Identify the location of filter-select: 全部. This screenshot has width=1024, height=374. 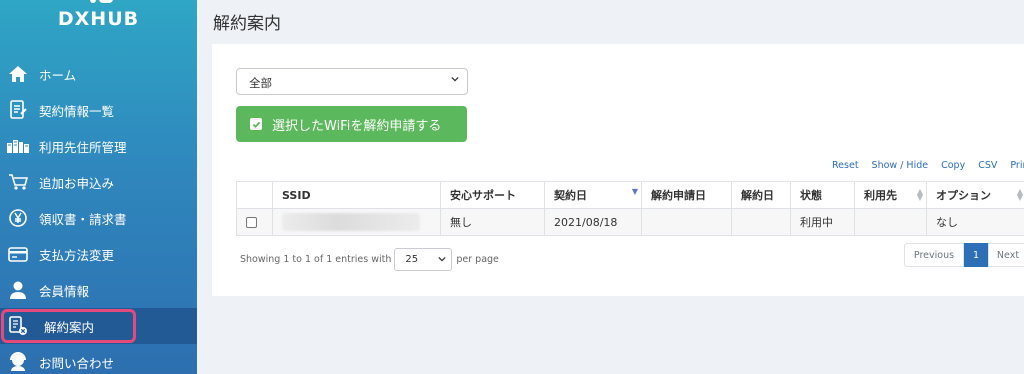
(352, 81).